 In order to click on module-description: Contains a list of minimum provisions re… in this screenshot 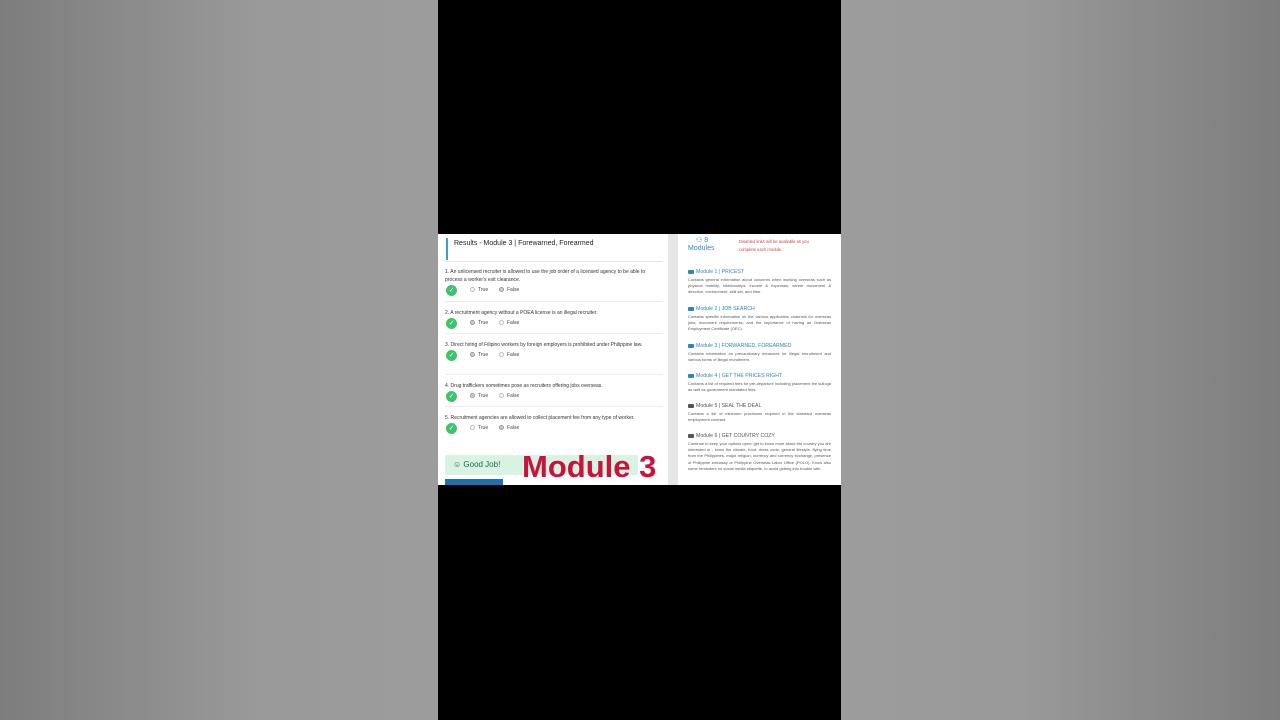, I will do `click(759, 417)`.